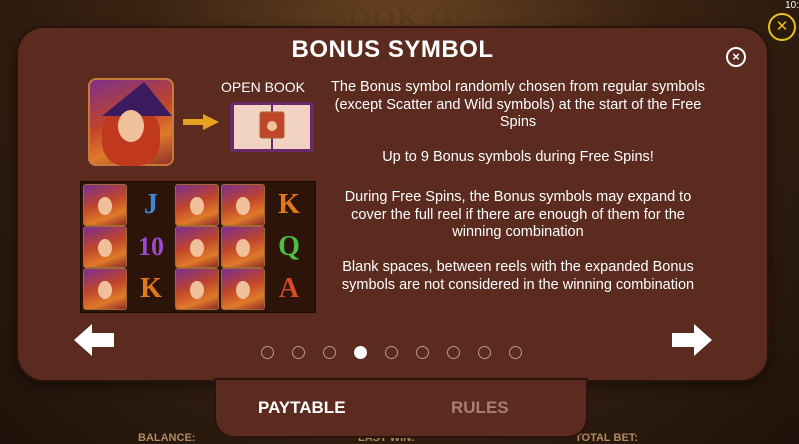 This screenshot has width=799, height=444. Describe the element at coordinates (782, 27) in the screenshot. I see `close-game-icon: ✕` at that location.